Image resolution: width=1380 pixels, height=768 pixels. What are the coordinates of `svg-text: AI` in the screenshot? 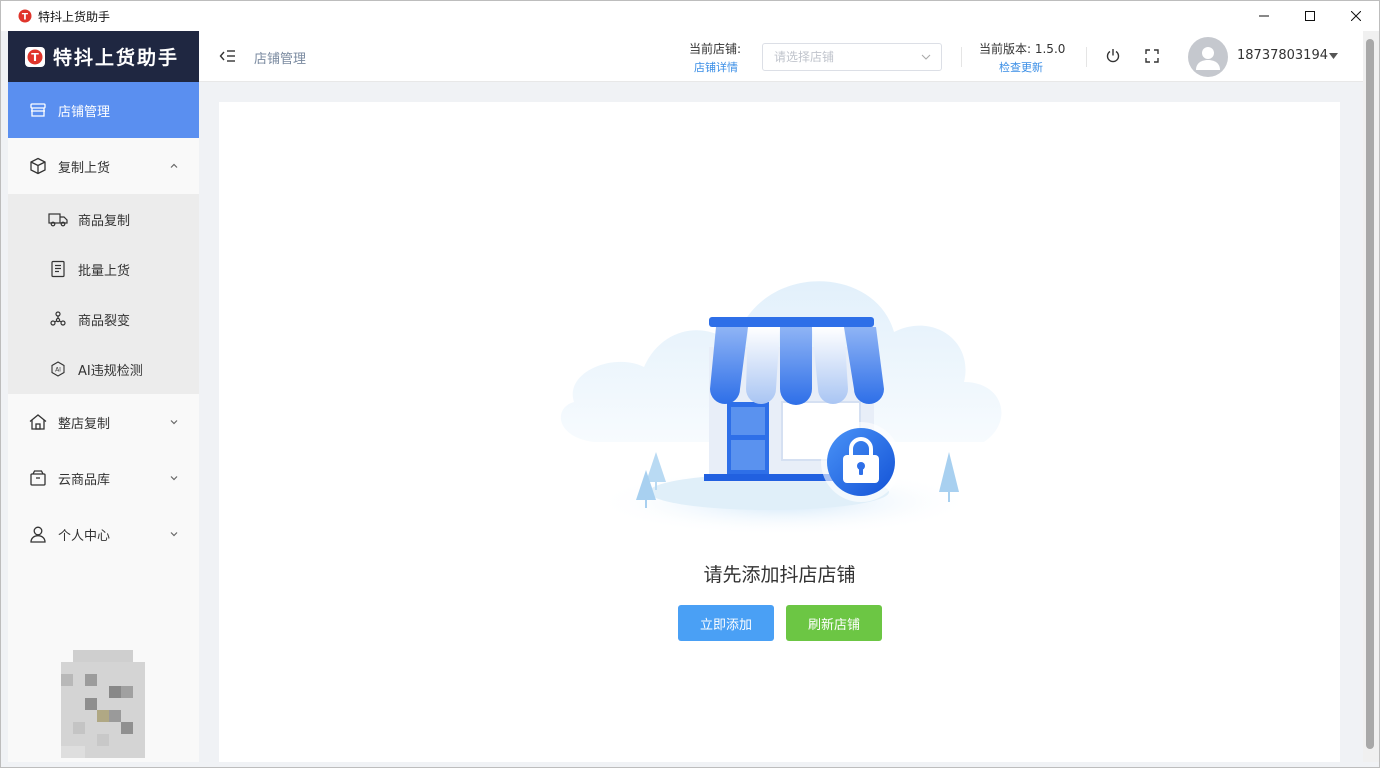 It's located at (58, 370).